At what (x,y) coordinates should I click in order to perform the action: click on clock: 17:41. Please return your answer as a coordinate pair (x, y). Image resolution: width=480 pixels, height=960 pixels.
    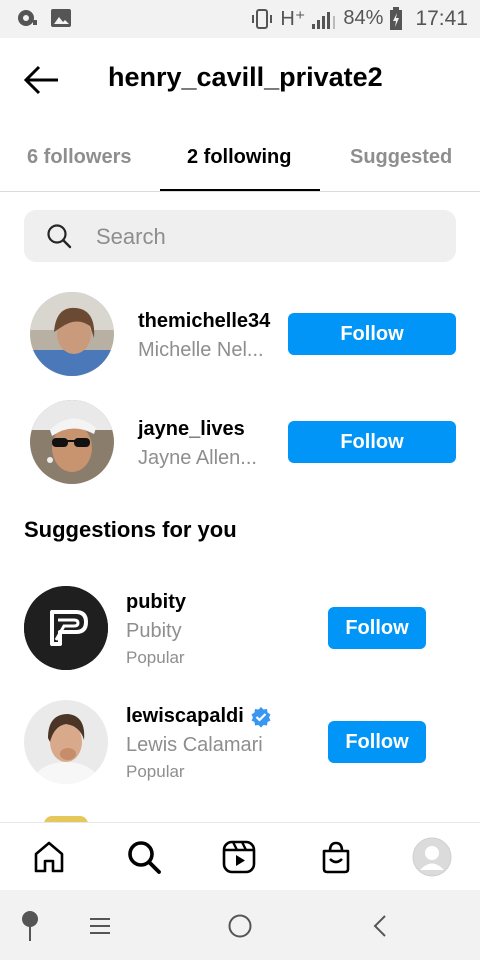
    Looking at the image, I should click on (441, 18).